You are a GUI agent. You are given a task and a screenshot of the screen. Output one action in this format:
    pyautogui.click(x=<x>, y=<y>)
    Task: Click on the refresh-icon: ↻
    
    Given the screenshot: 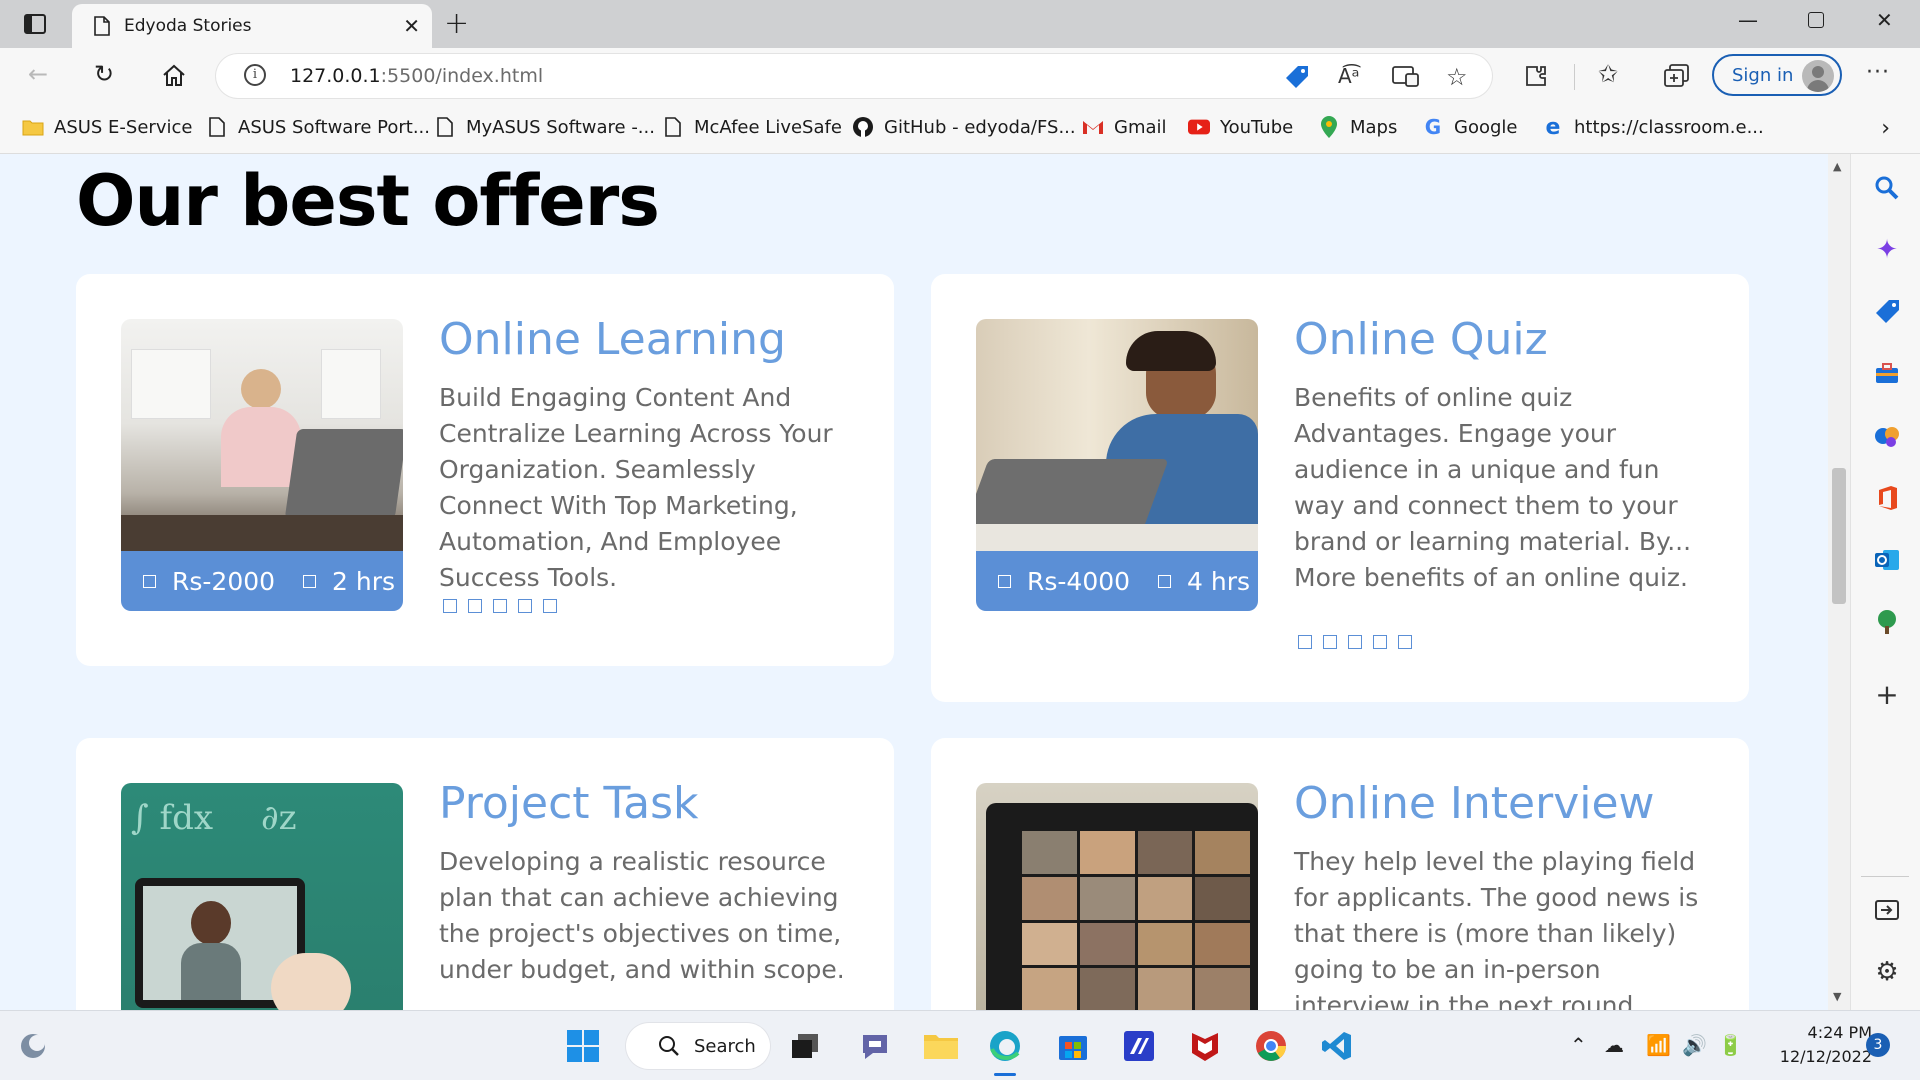 What is the action you would take?
    pyautogui.click(x=104, y=74)
    